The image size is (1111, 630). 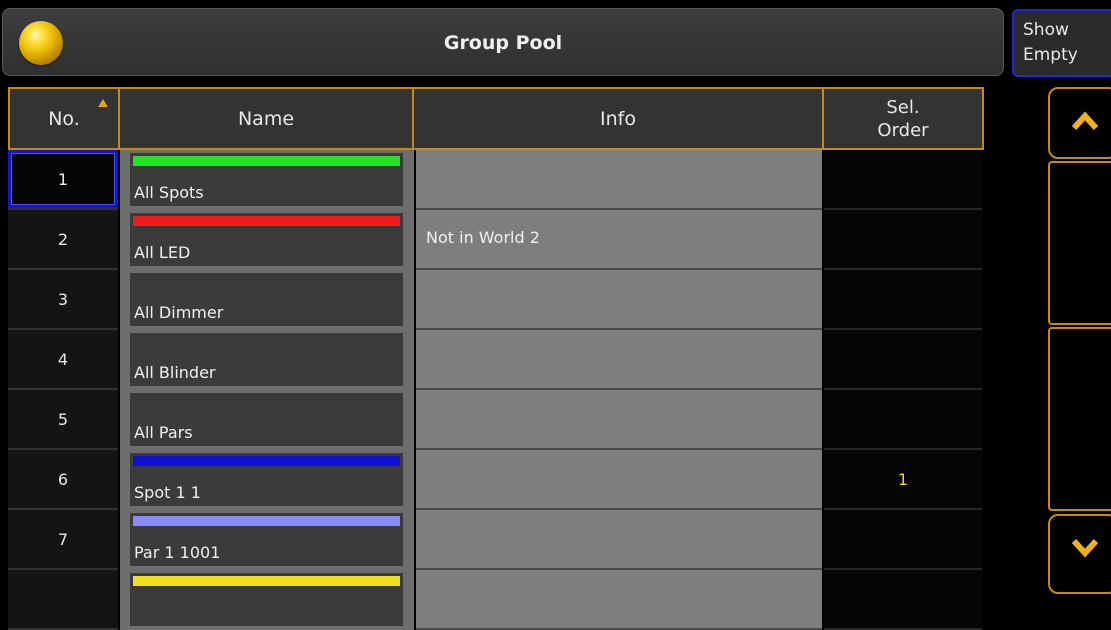 What do you see at coordinates (63, 180) in the screenshot?
I see `group-number-cell: 1` at bounding box center [63, 180].